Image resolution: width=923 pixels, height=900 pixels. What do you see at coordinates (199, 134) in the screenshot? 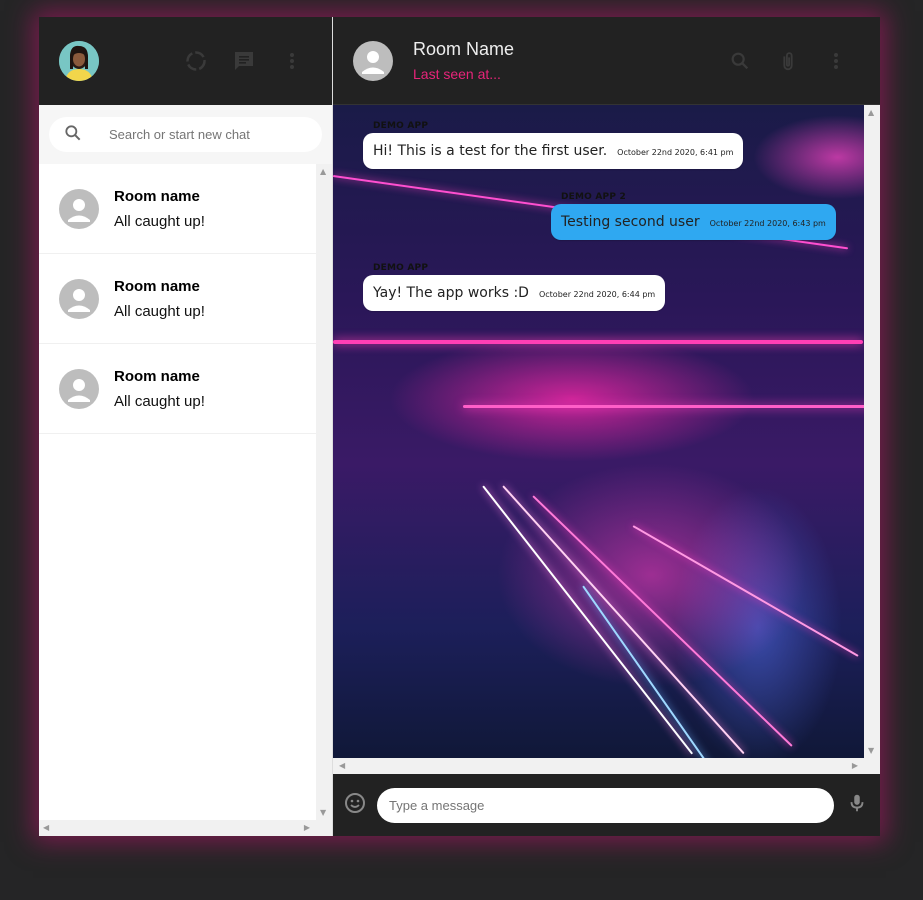
I see `search-input` at bounding box center [199, 134].